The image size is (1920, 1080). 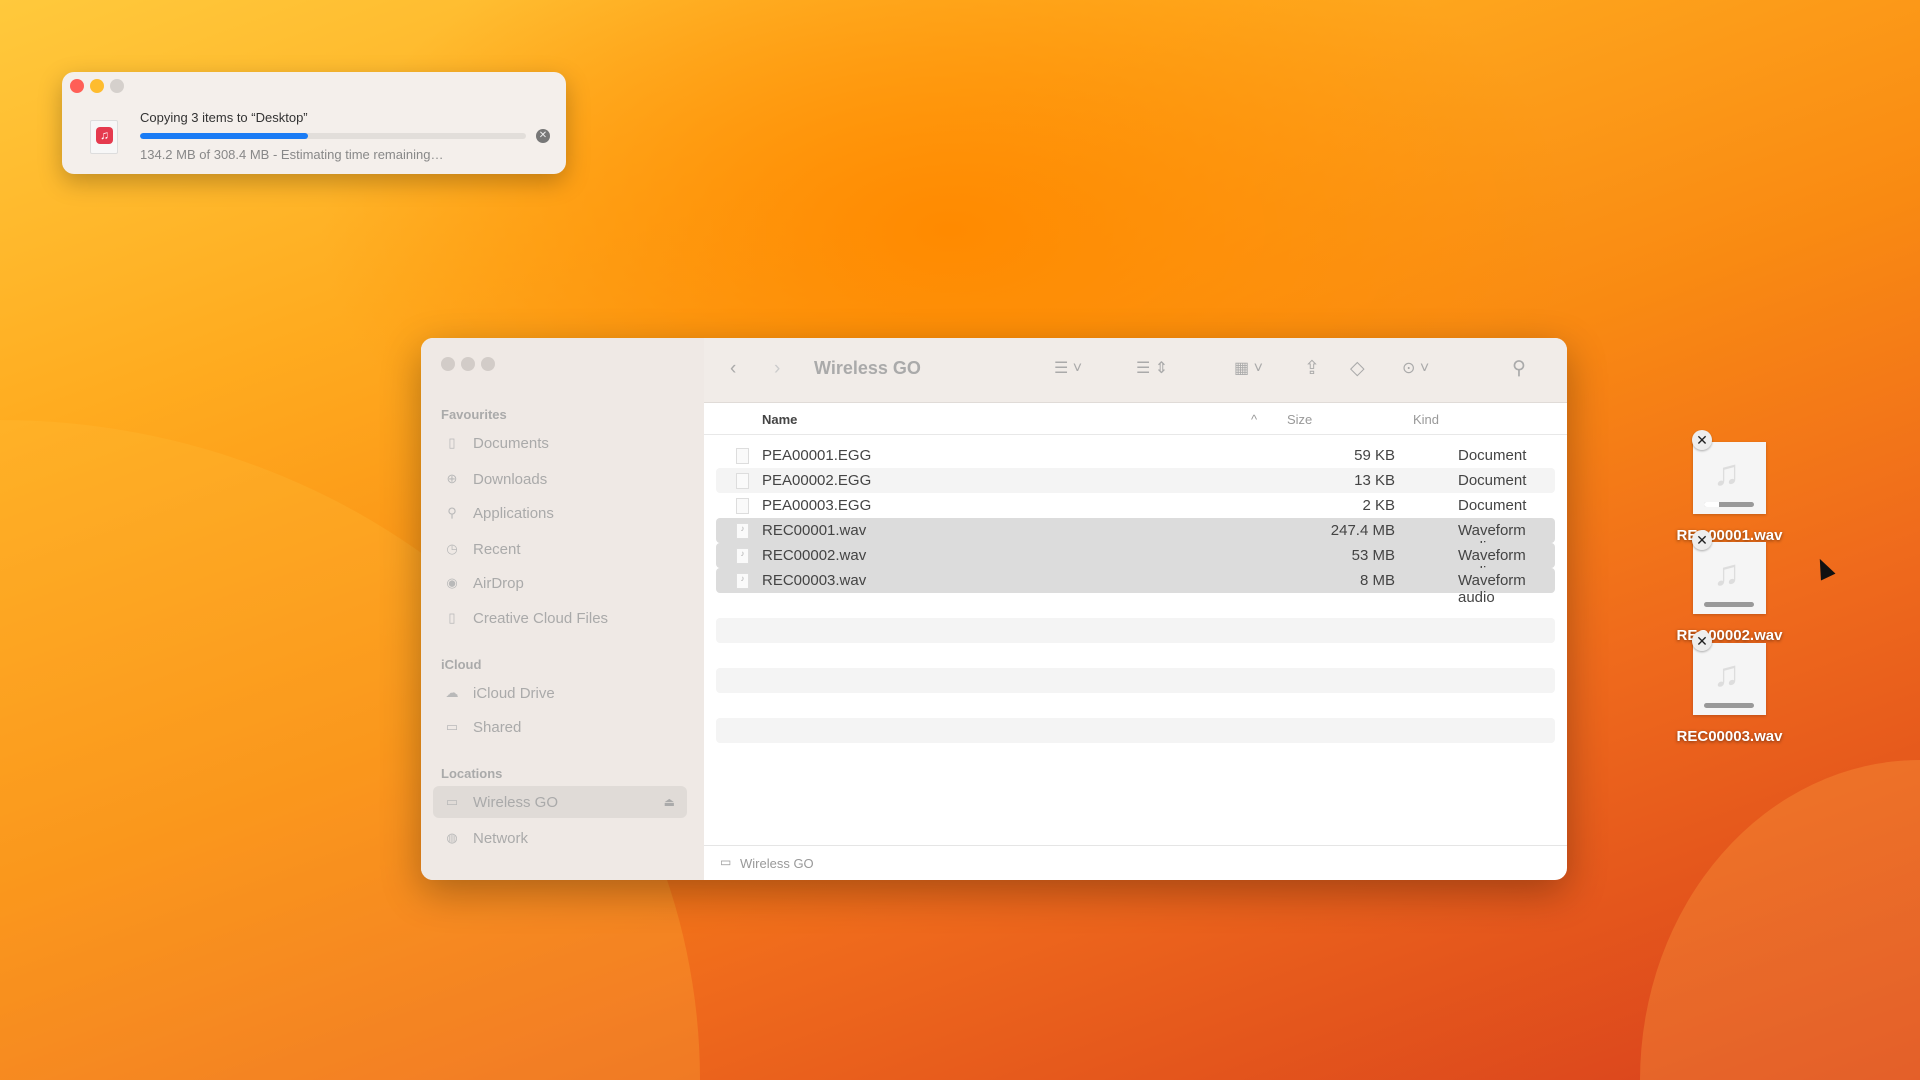 What do you see at coordinates (817, 455) in the screenshot?
I see `file-name: PEA00001.EGG` at bounding box center [817, 455].